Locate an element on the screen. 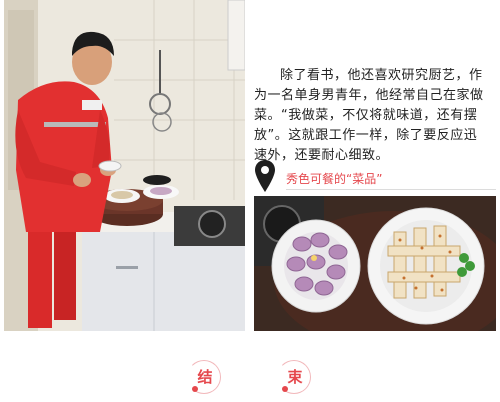  end-char-jie: 结 is located at coordinates (205, 377).